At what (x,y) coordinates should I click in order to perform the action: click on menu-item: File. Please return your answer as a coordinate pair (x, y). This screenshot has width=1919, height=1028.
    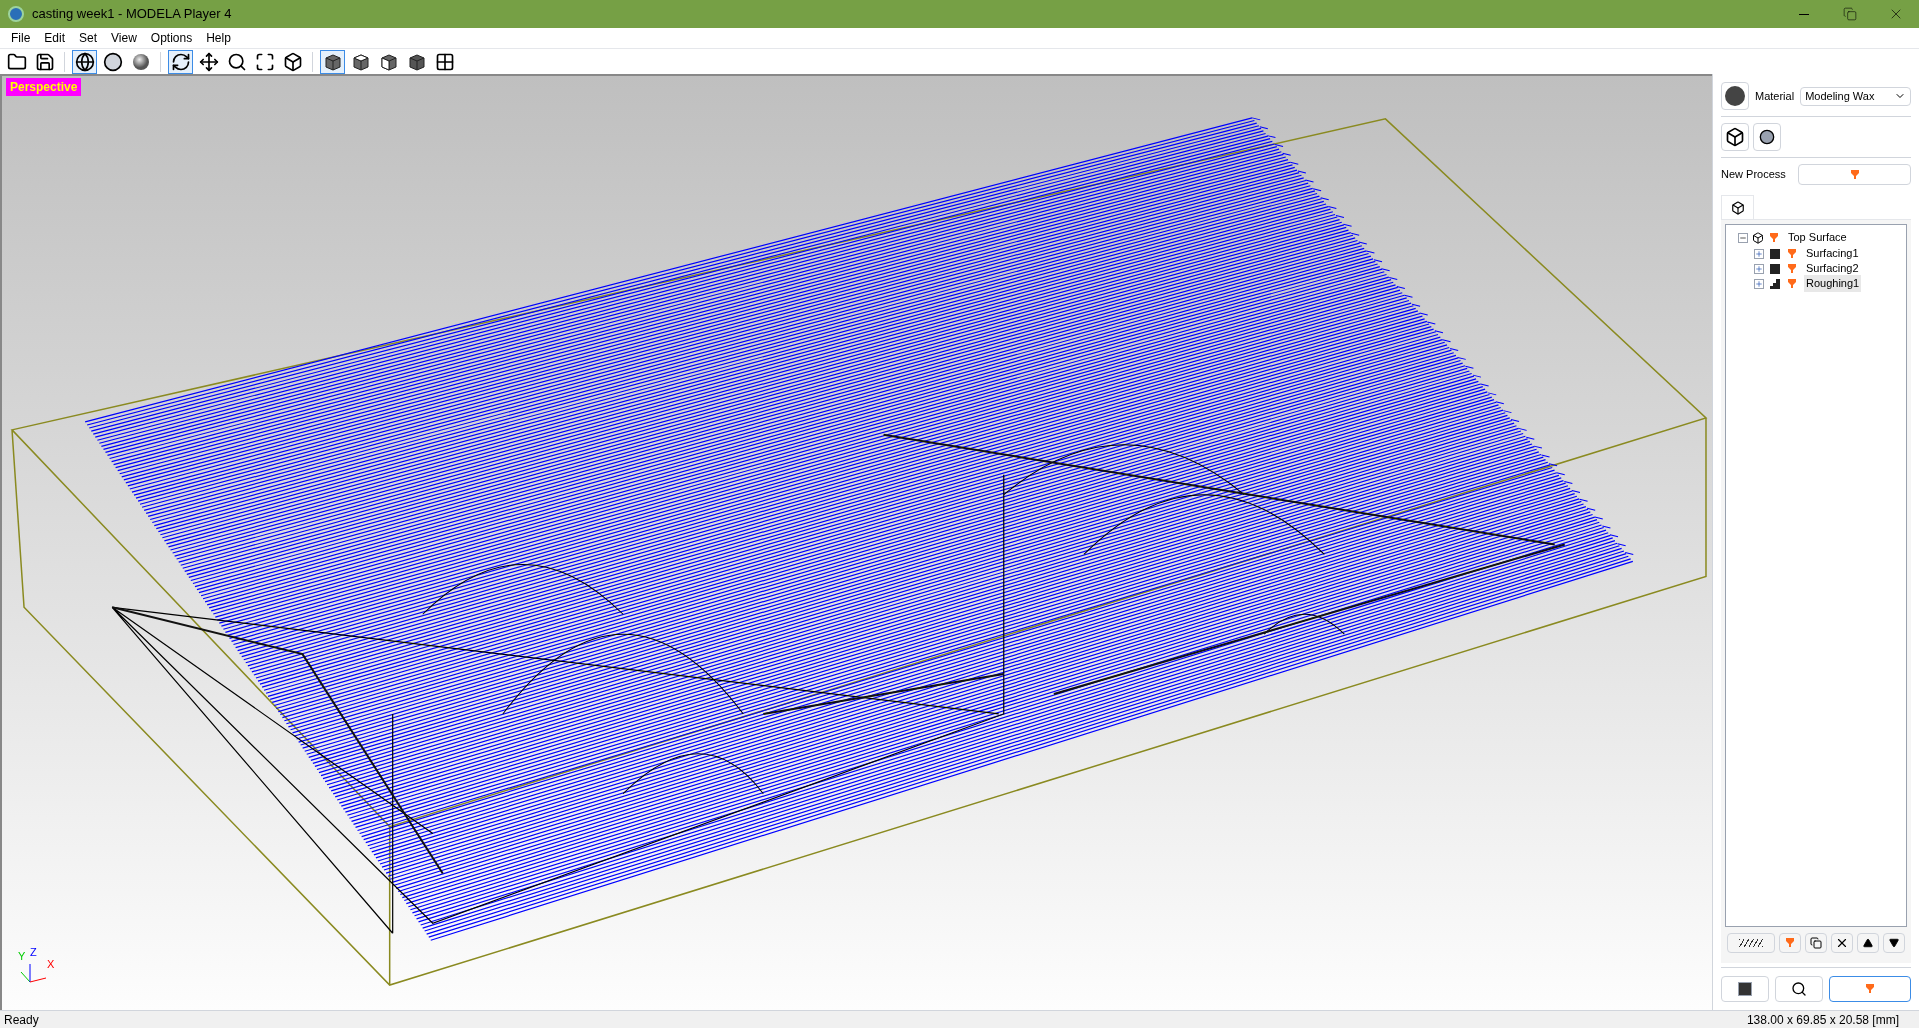
    Looking at the image, I should click on (21, 38).